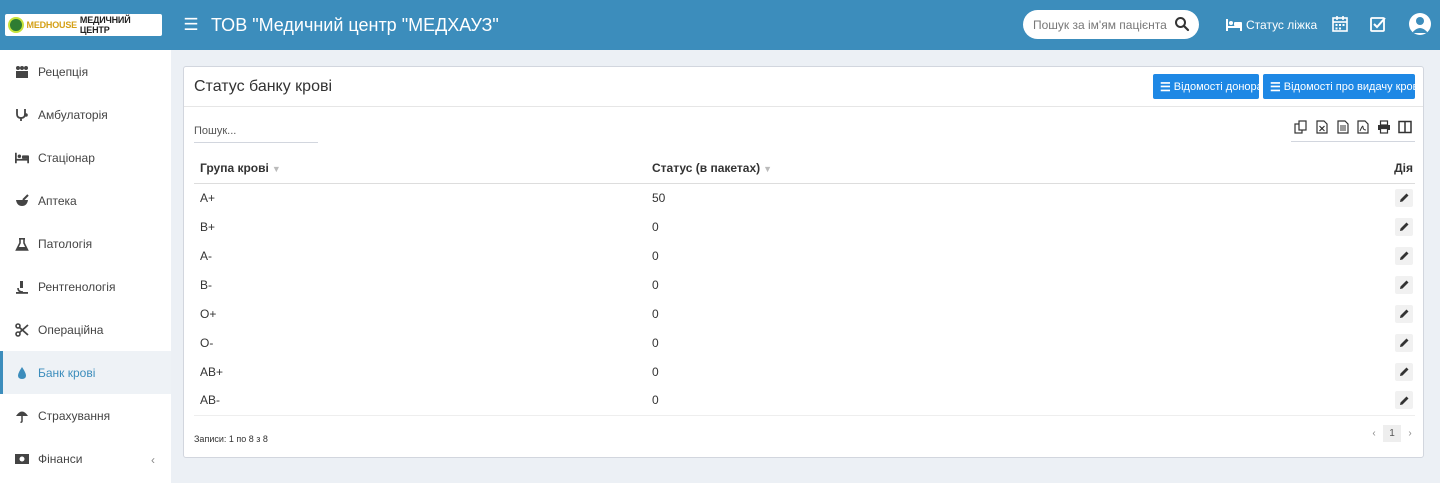 The image size is (1440, 483). I want to click on table-row: A- 0, so click(804, 255).